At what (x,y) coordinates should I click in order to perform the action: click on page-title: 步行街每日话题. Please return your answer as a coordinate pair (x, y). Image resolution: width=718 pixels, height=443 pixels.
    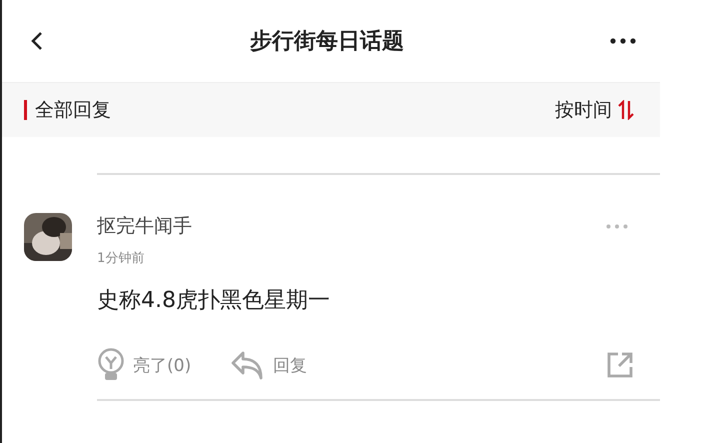
    Looking at the image, I should click on (327, 42).